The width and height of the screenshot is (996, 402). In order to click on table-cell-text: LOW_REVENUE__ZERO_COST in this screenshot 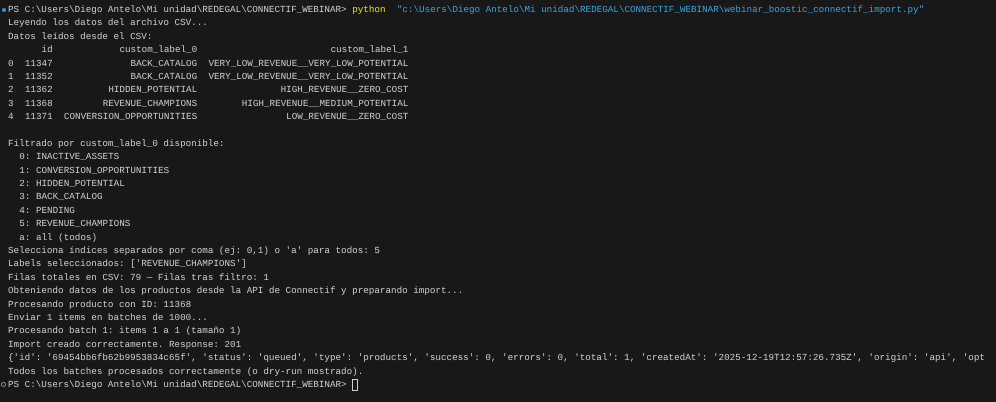, I will do `click(346, 117)`.